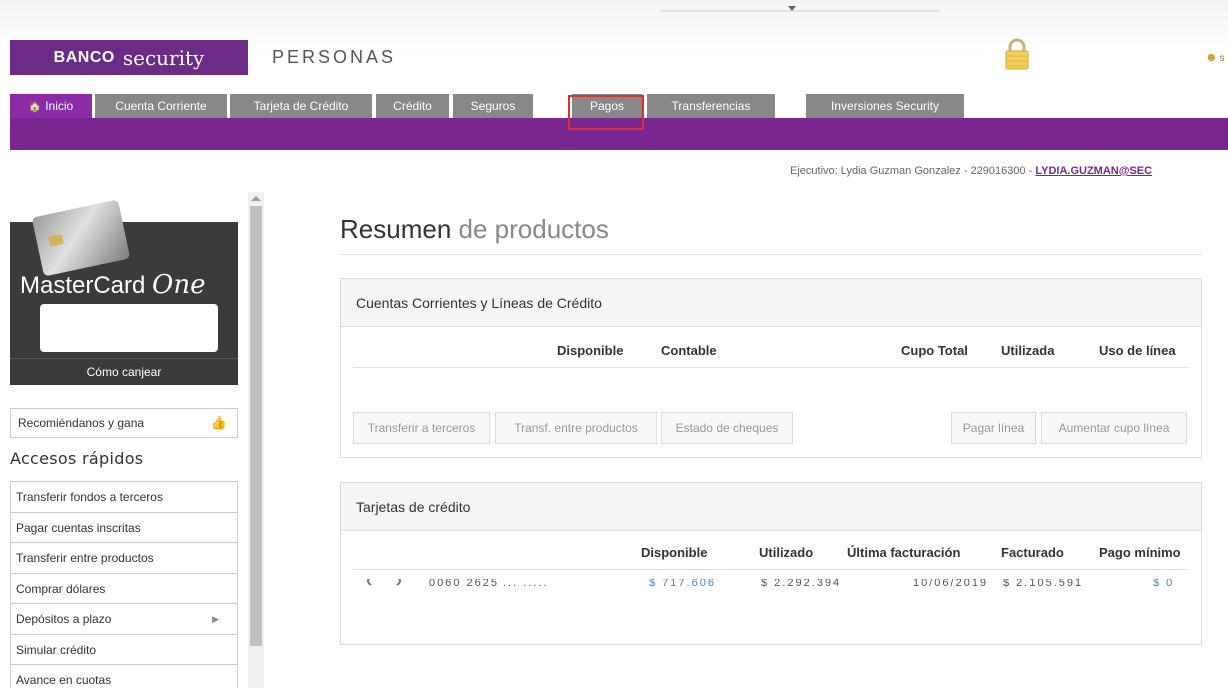  What do you see at coordinates (801, 583) in the screenshot?
I see `card-utilizado: $ 2.292.394` at bounding box center [801, 583].